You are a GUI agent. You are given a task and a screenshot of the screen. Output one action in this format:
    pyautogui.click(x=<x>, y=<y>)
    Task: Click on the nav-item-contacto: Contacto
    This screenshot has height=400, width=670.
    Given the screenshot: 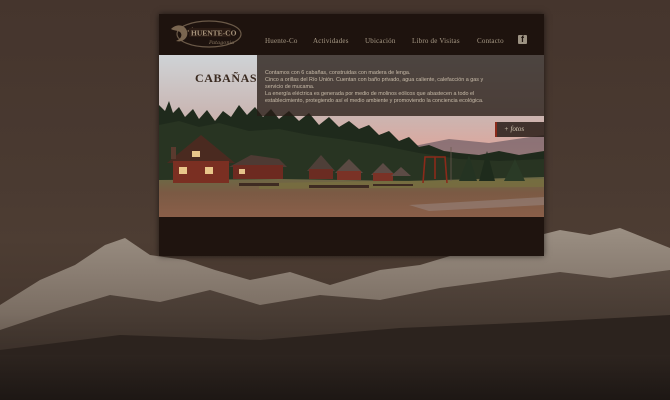 What is the action you would take?
    pyautogui.click(x=490, y=41)
    